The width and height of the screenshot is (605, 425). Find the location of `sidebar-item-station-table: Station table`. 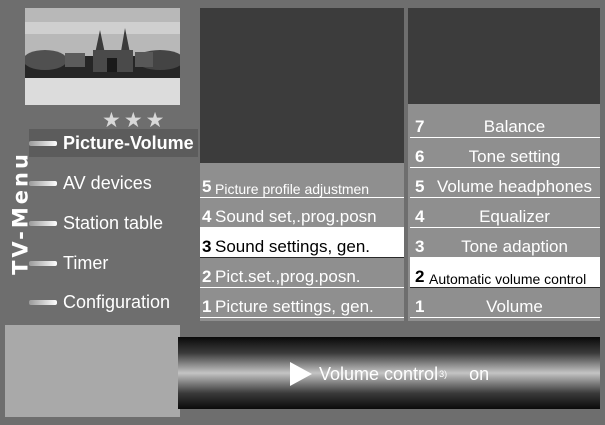

sidebar-item-station-table: Station table is located at coordinates (96, 223).